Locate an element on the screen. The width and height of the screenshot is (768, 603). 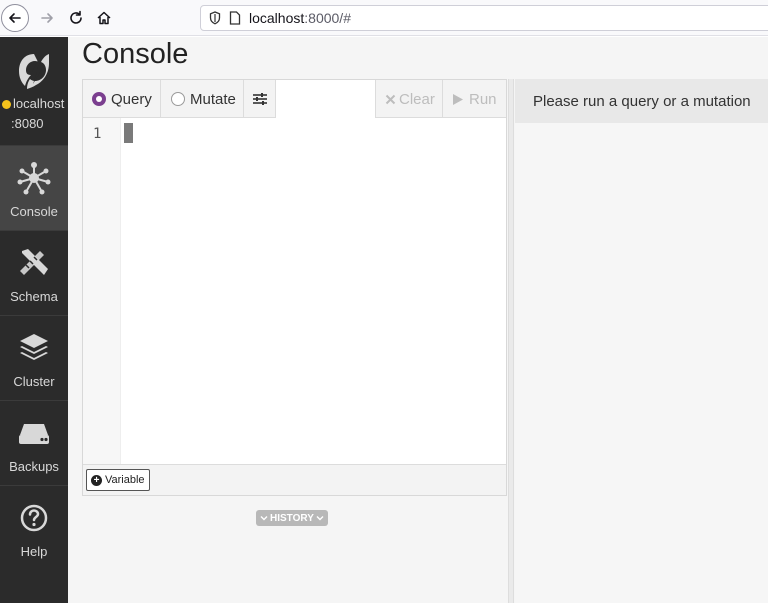
reload-icon is located at coordinates (76, 17).